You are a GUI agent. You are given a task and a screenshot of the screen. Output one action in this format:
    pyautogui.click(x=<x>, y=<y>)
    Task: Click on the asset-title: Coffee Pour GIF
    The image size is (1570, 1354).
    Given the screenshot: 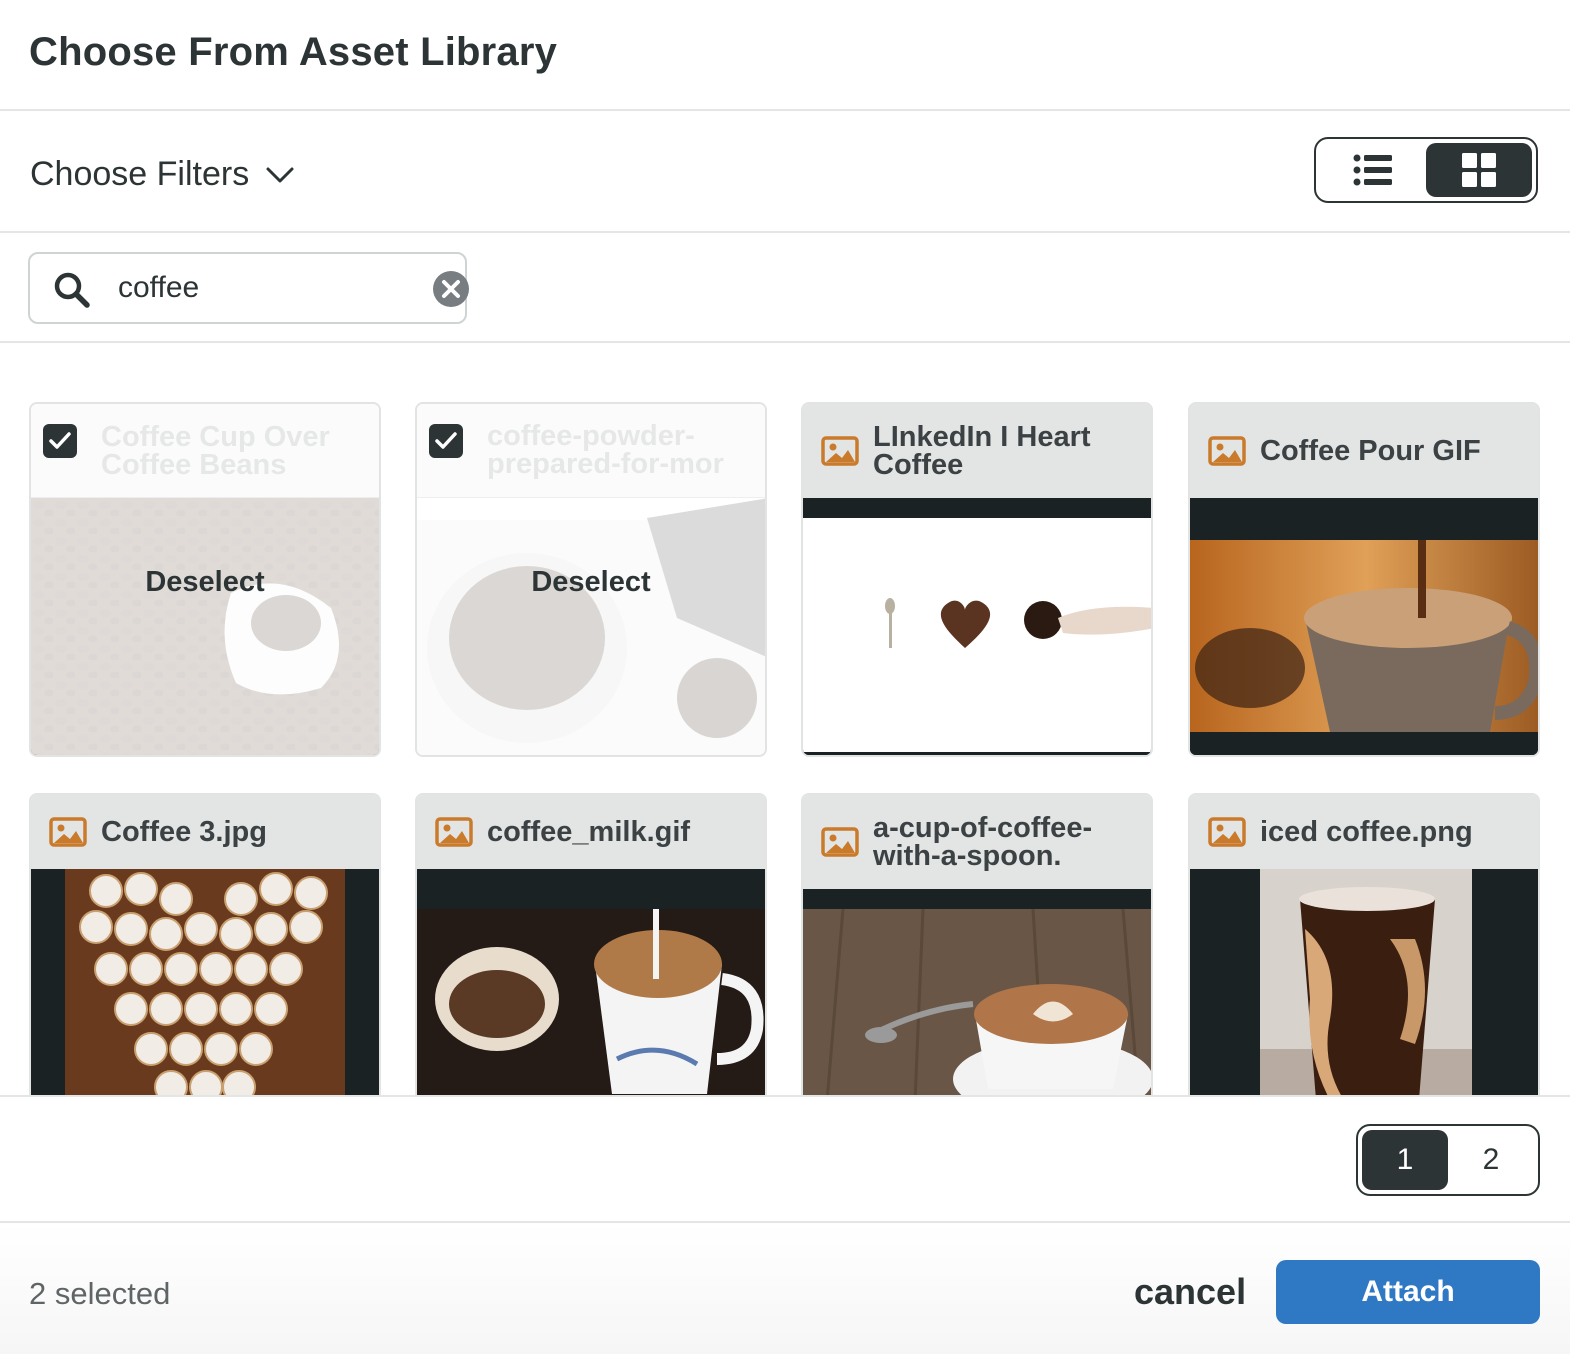 What is the action you would take?
    pyautogui.click(x=1370, y=451)
    